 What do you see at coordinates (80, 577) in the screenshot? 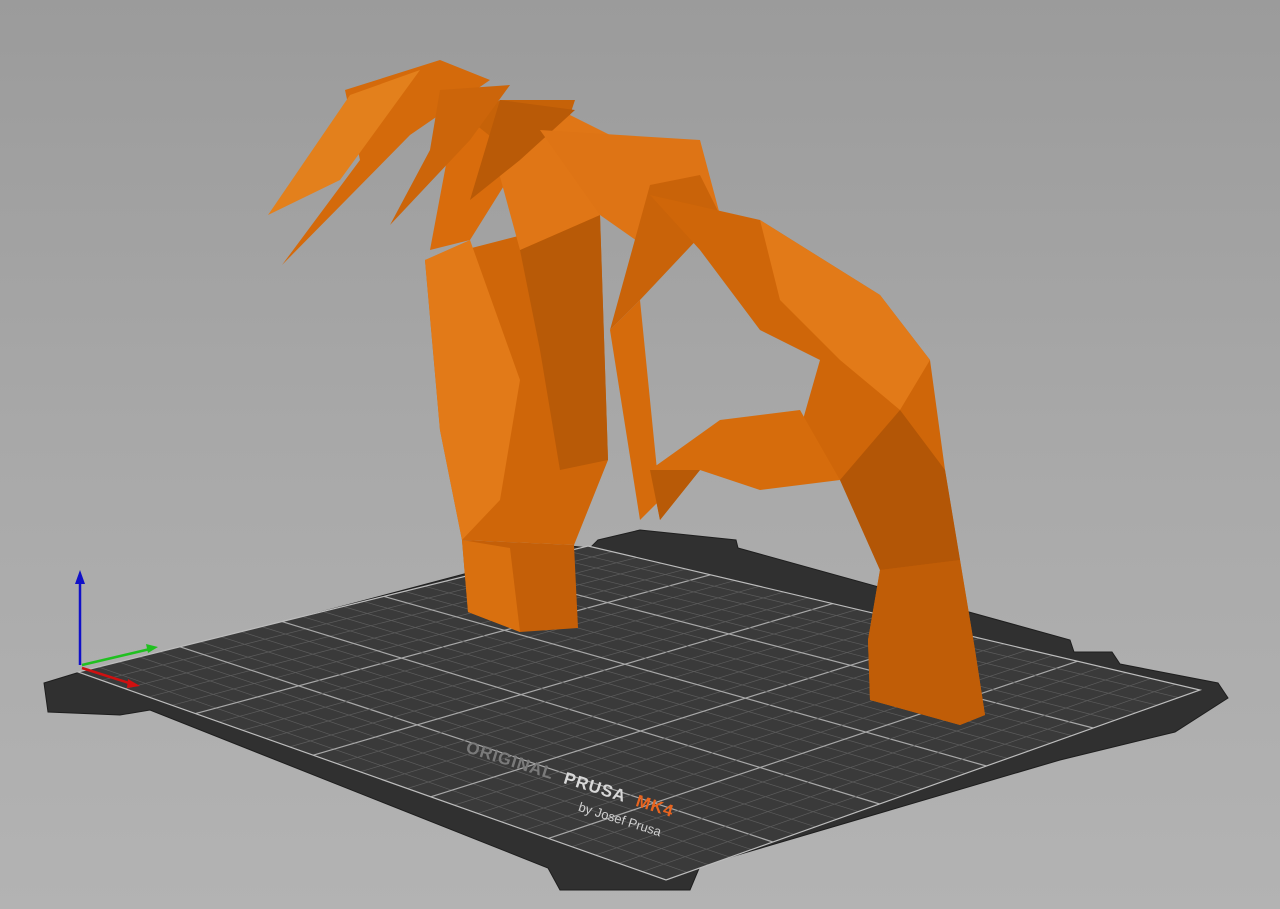
I see `z-axis-arrow` at bounding box center [80, 577].